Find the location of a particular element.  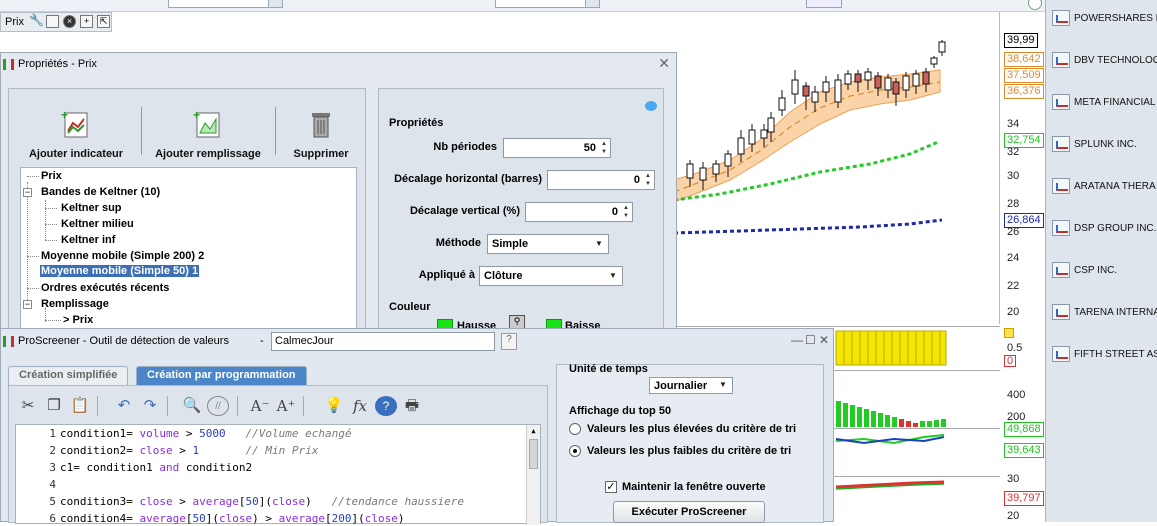

axis-tick: 400 is located at coordinates (1016, 395).